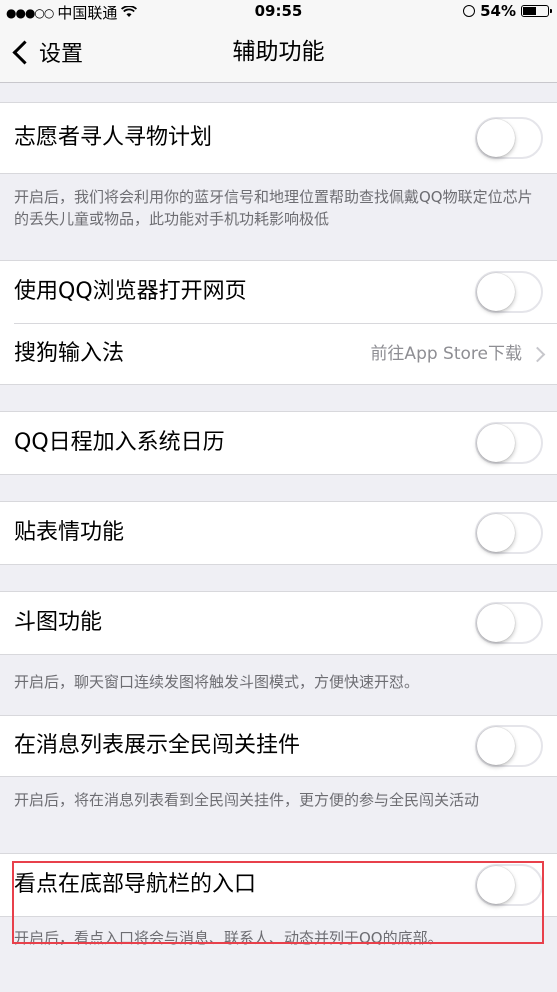 The image size is (557, 992). What do you see at coordinates (69, 532) in the screenshot?
I see `cell-label: 贴表情功能` at bounding box center [69, 532].